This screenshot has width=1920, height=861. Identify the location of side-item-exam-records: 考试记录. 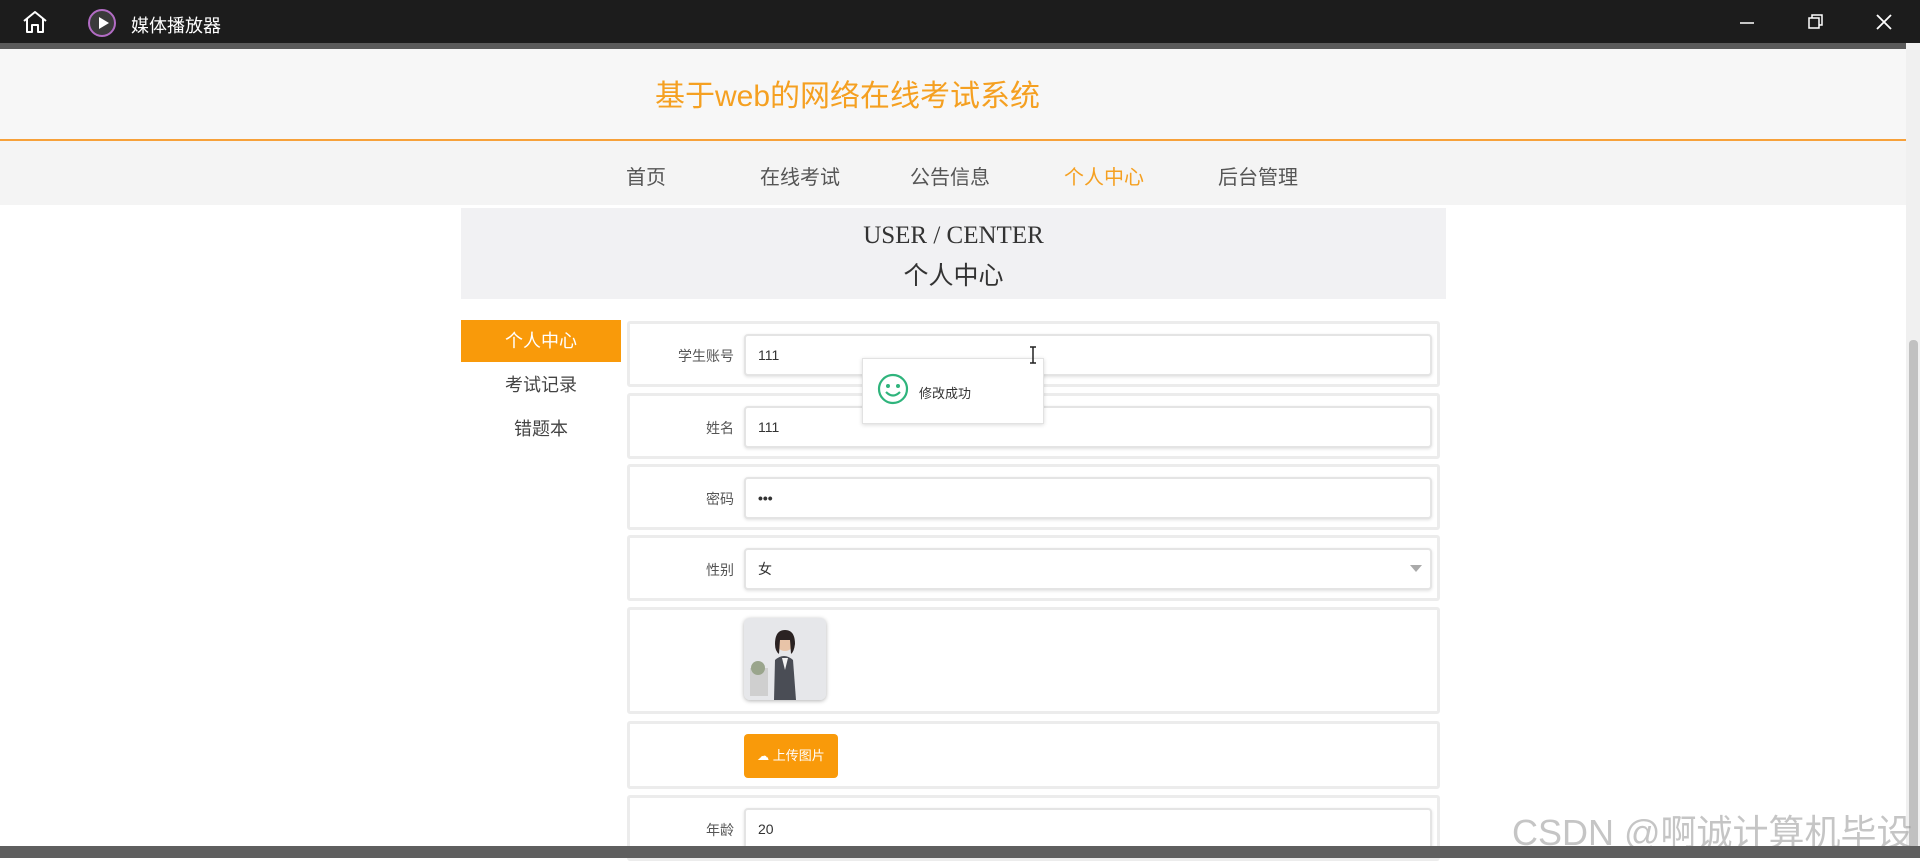
(541, 385).